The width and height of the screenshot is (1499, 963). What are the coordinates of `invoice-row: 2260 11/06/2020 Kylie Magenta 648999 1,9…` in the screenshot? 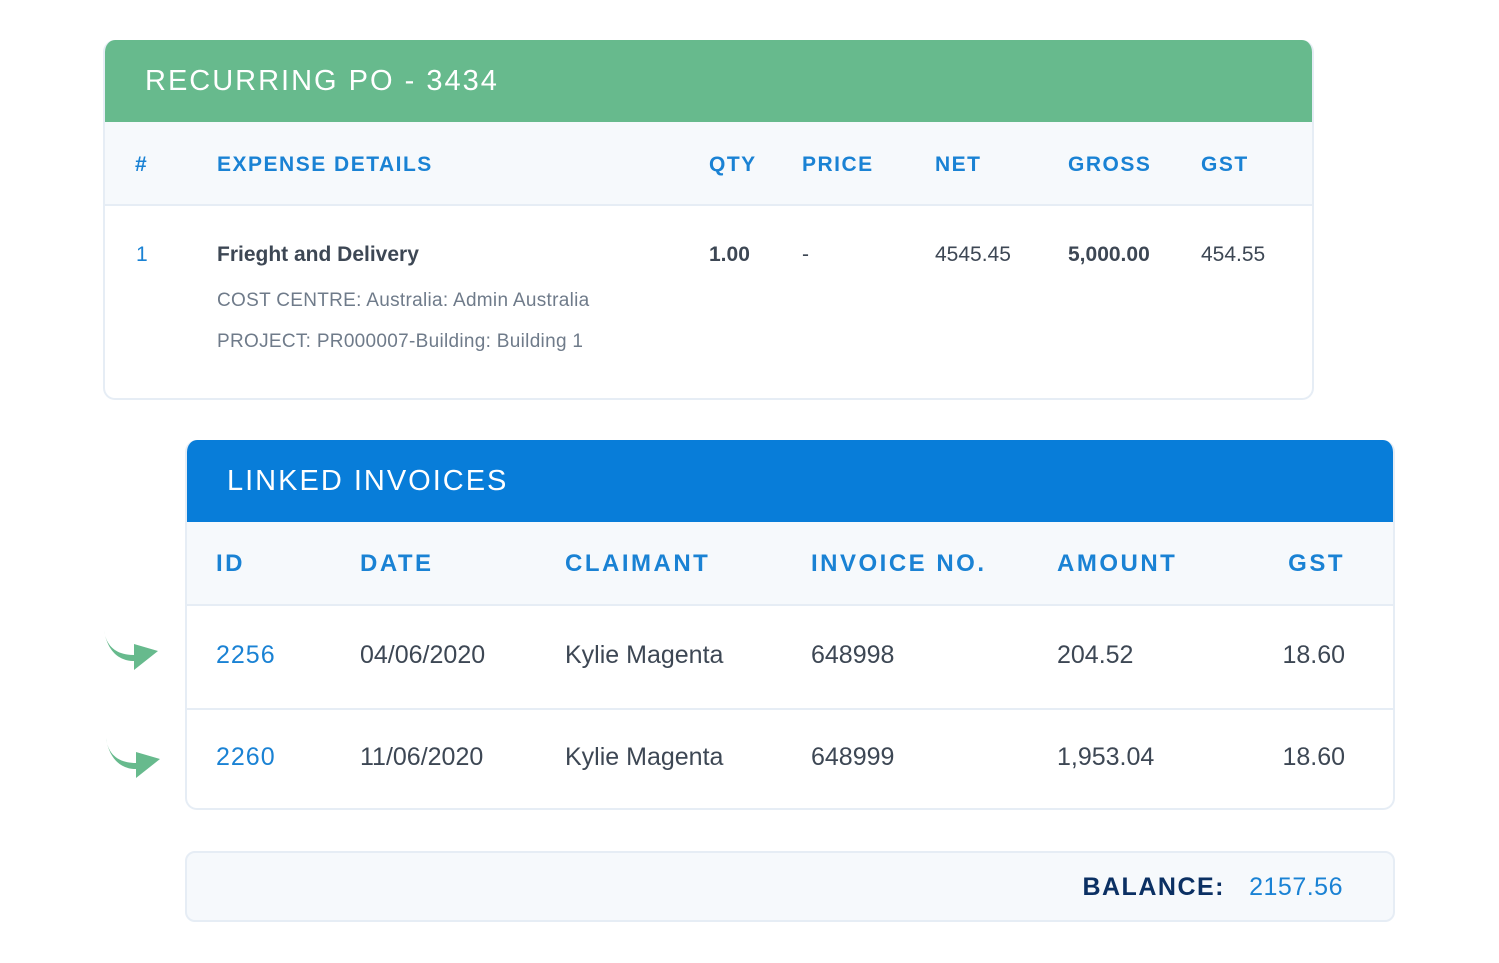 It's located at (790, 758).